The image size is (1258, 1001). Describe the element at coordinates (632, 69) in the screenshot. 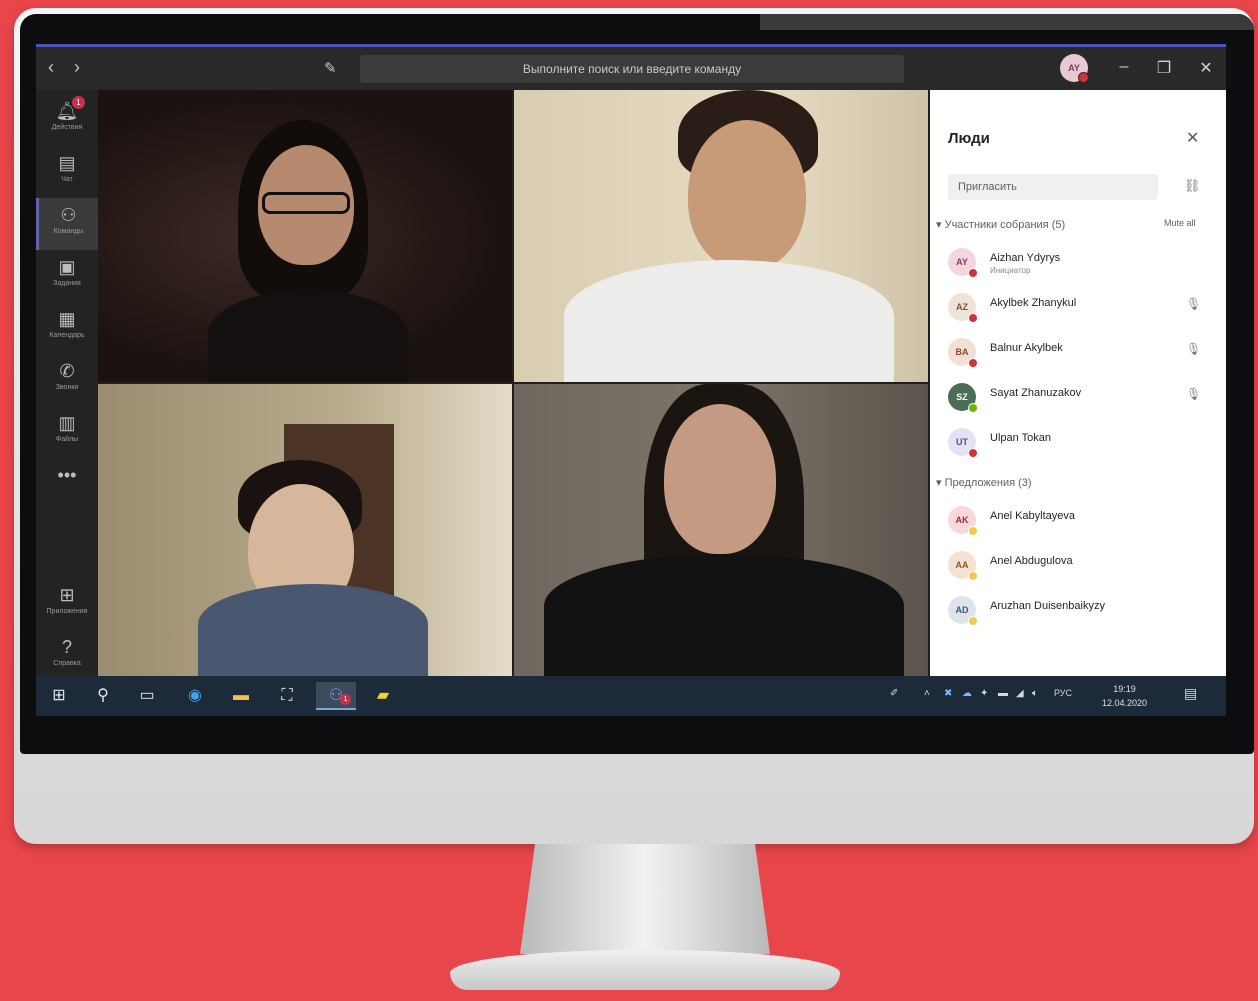

I see `search-input: Выполните поиск или введите команду` at that location.